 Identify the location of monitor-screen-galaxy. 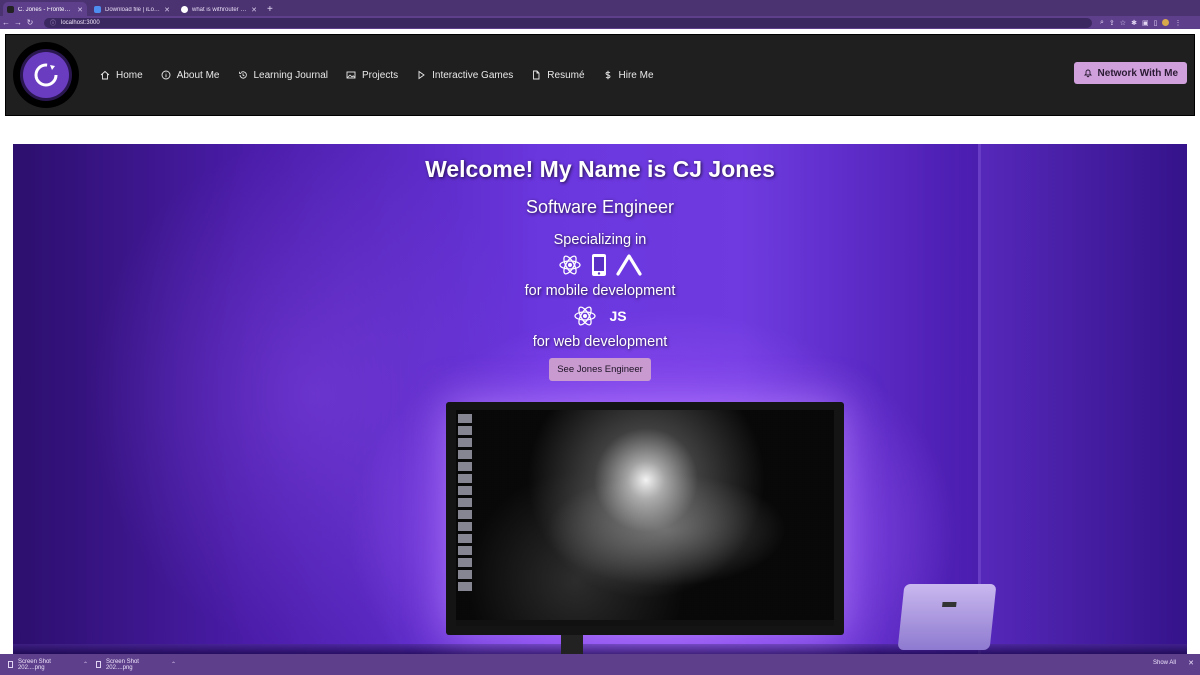
(645, 515).